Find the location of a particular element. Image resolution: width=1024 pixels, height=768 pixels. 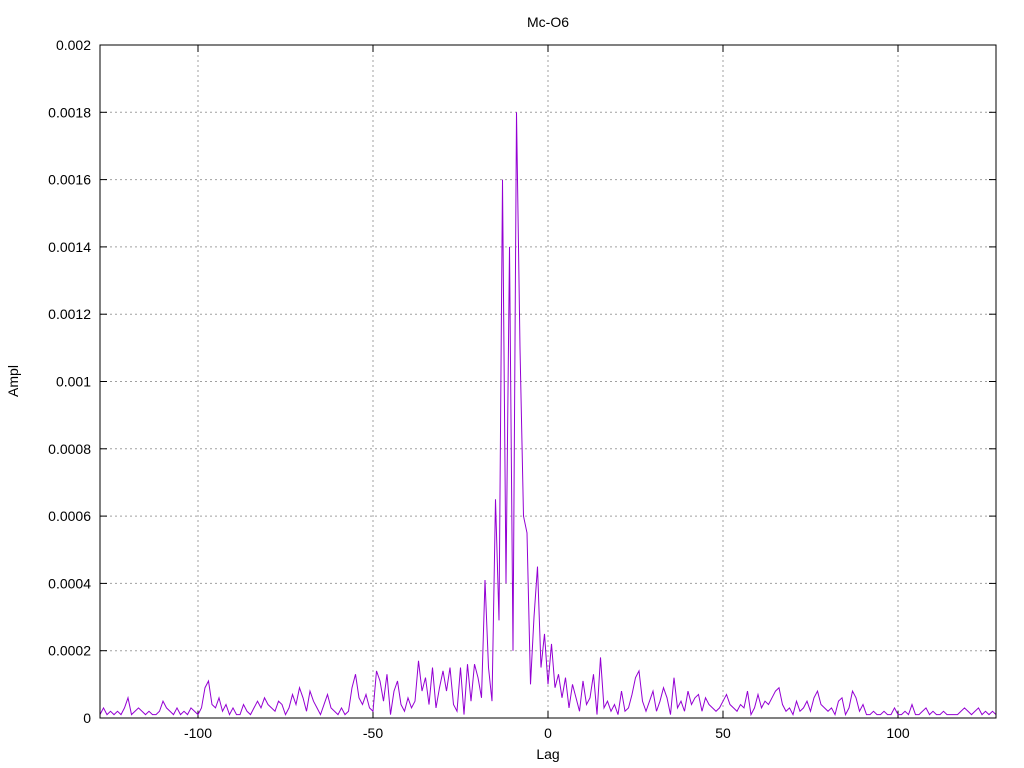

y-tick-label: 0.0008 is located at coordinates (69, 449).